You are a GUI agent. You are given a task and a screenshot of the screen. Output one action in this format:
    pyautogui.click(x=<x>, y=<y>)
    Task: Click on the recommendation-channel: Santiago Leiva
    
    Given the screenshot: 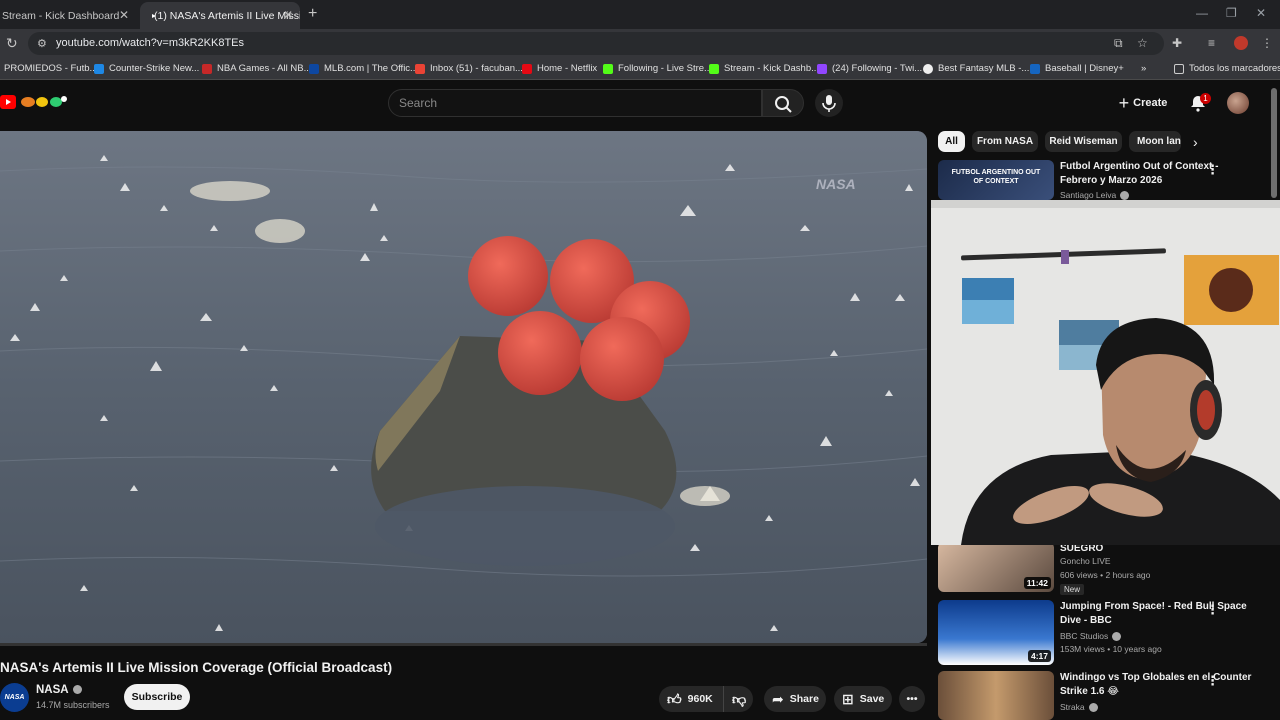 What is the action you would take?
    pyautogui.click(x=1095, y=195)
    